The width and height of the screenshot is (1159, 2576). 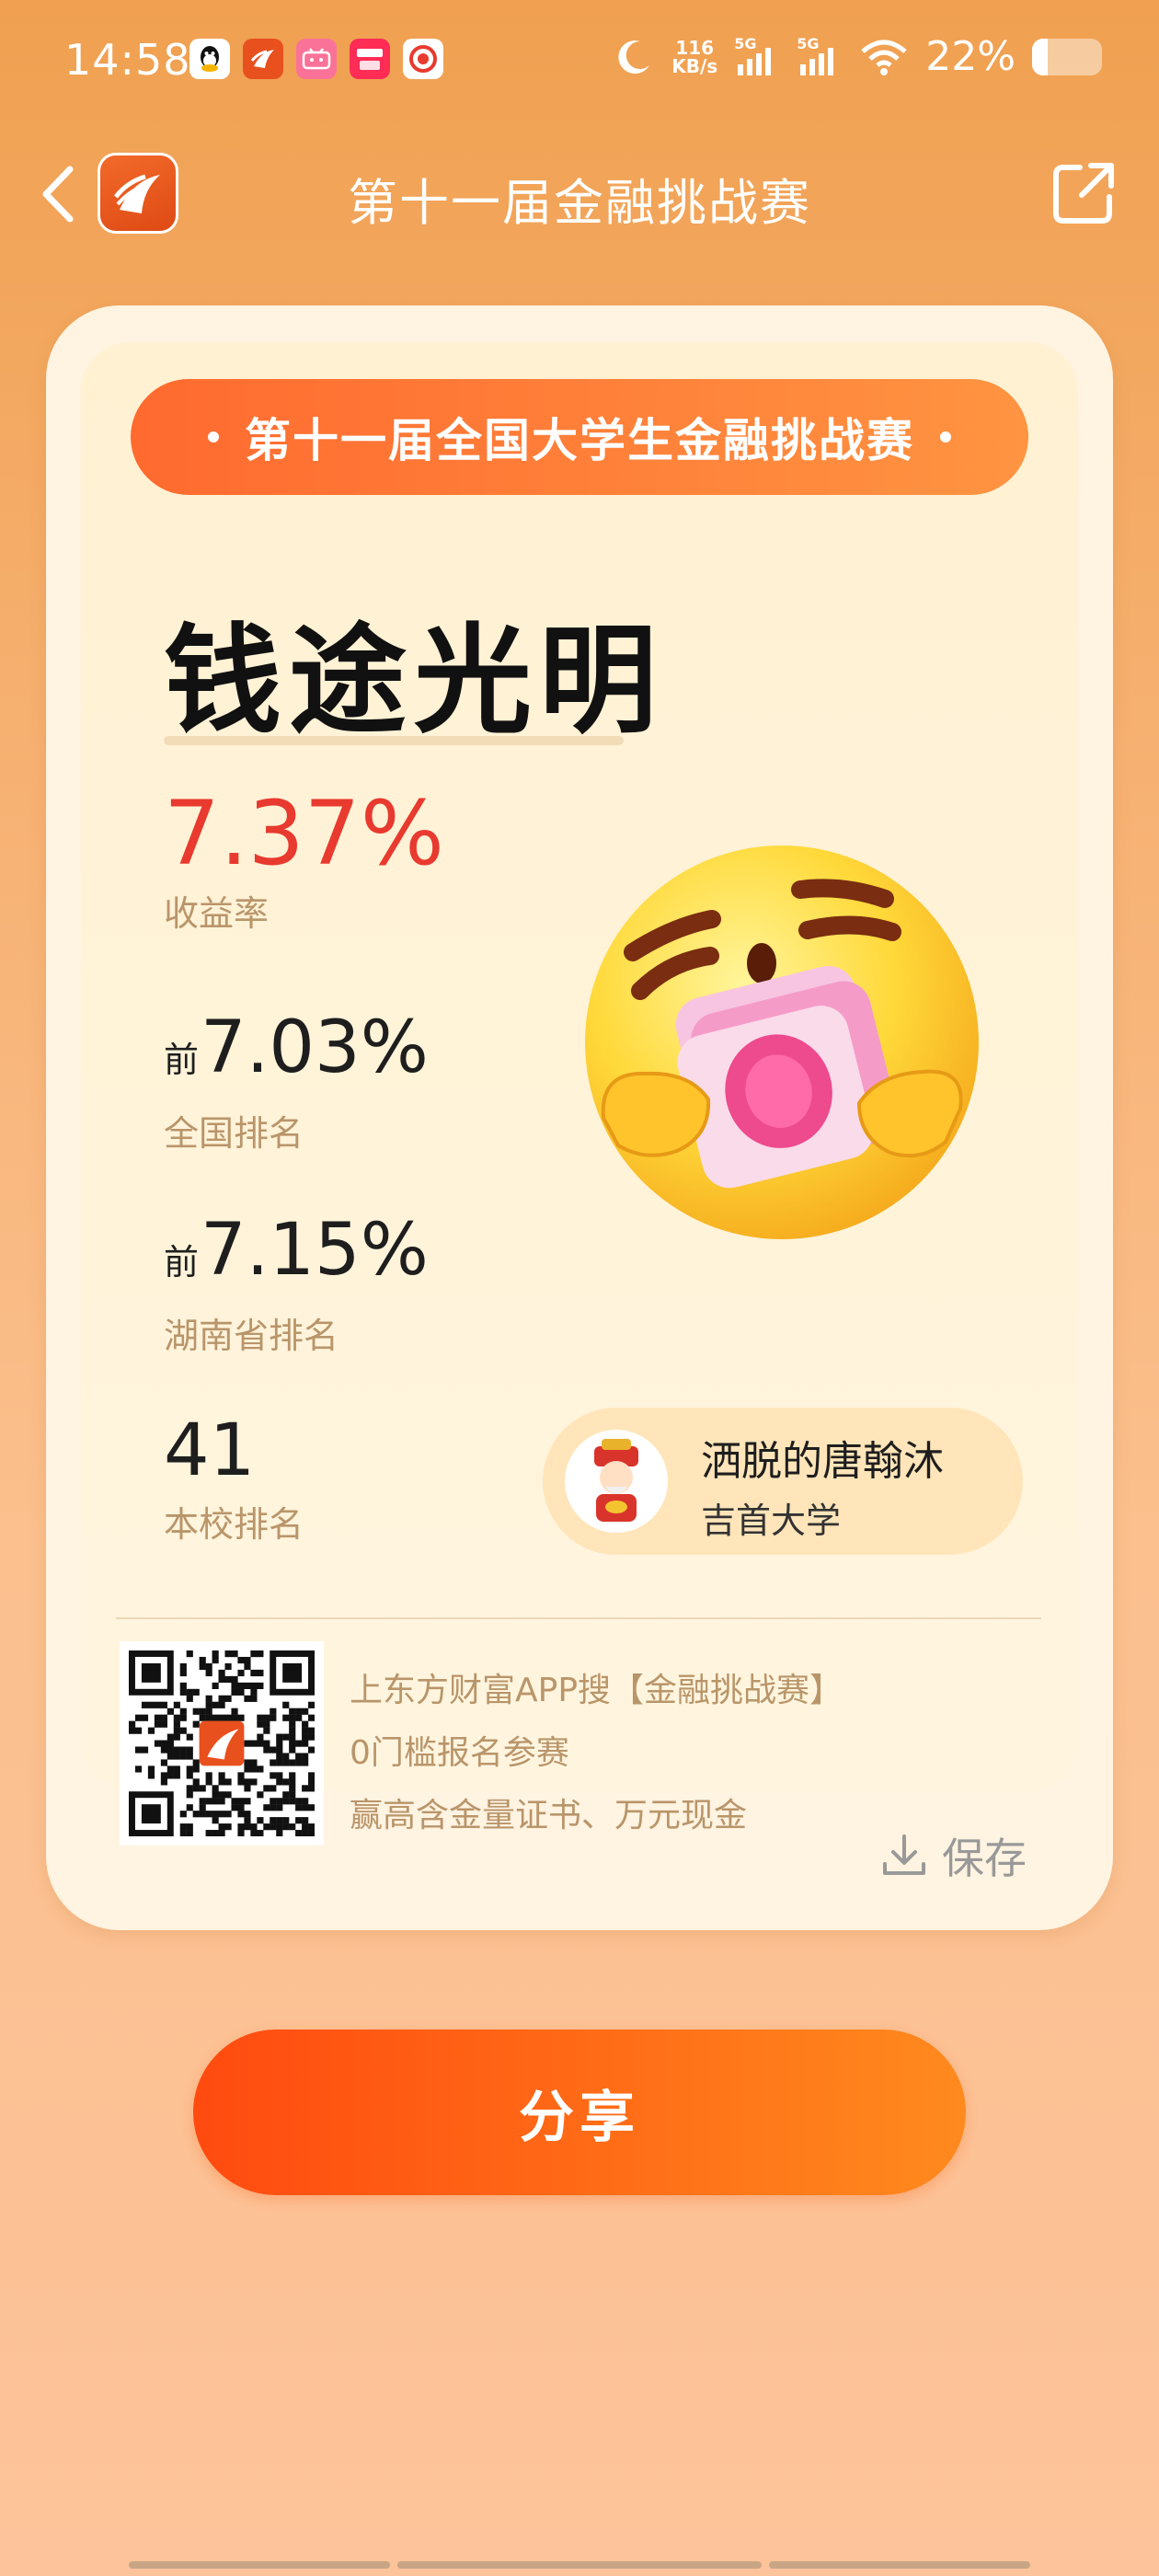 What do you see at coordinates (182, 1262) in the screenshot?
I see `province-prefix: 前` at bounding box center [182, 1262].